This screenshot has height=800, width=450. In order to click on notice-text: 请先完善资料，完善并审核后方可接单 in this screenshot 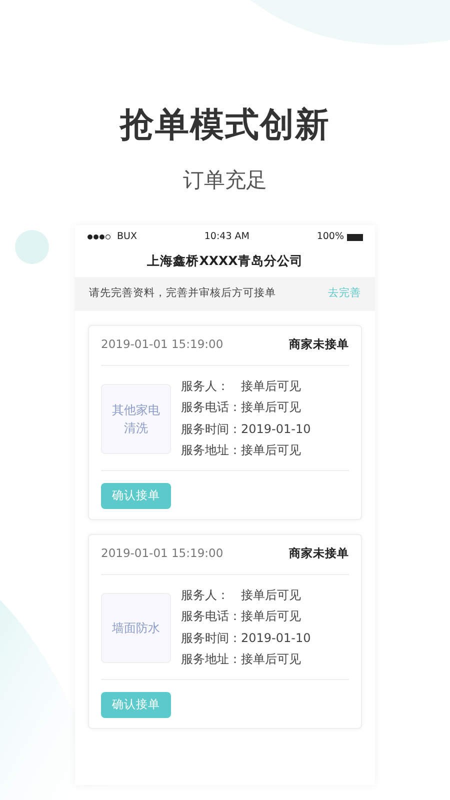, I will do `click(182, 293)`.